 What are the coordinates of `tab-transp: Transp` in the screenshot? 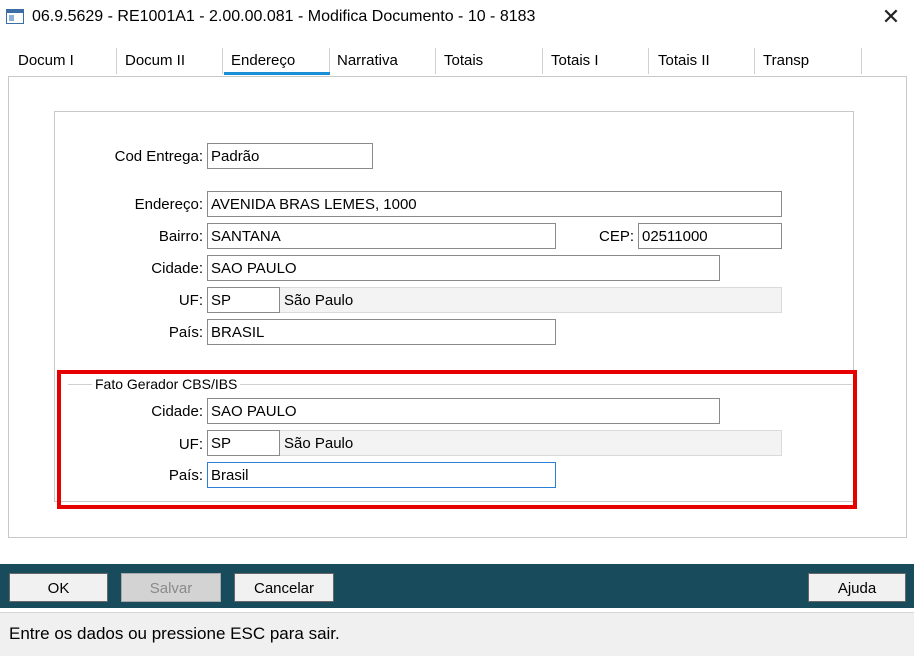 It's located at (783, 59).